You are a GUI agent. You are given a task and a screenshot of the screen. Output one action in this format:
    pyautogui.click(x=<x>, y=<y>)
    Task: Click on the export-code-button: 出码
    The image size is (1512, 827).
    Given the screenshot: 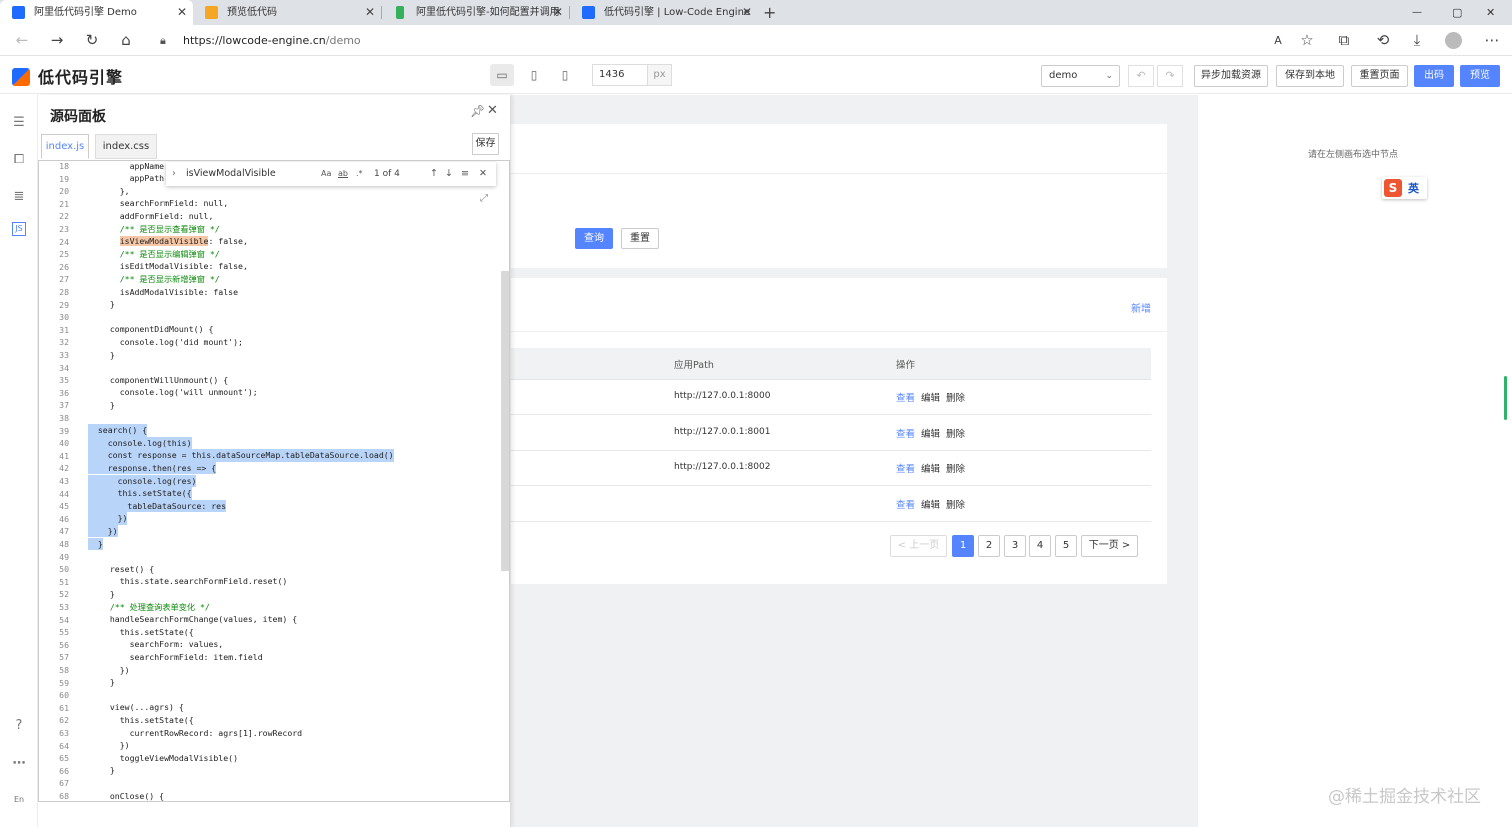 What is the action you would take?
    pyautogui.click(x=1434, y=76)
    